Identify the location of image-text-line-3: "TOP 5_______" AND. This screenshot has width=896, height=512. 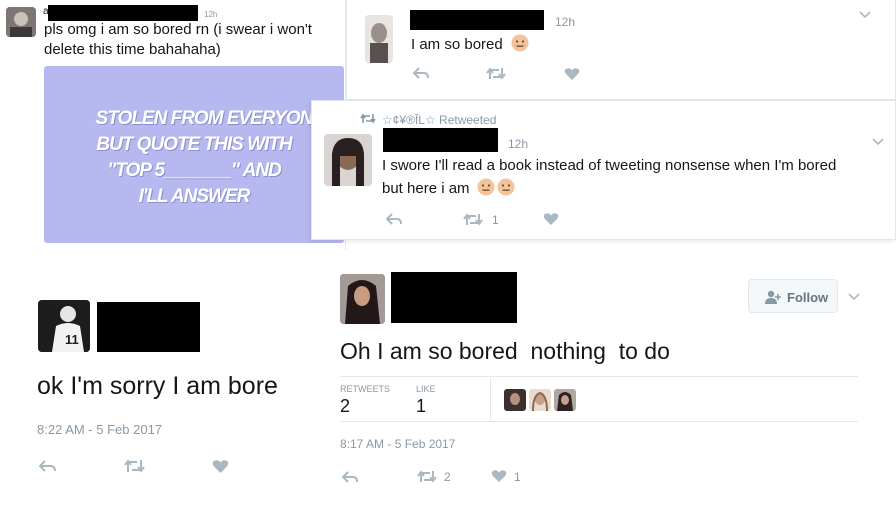
(194, 170).